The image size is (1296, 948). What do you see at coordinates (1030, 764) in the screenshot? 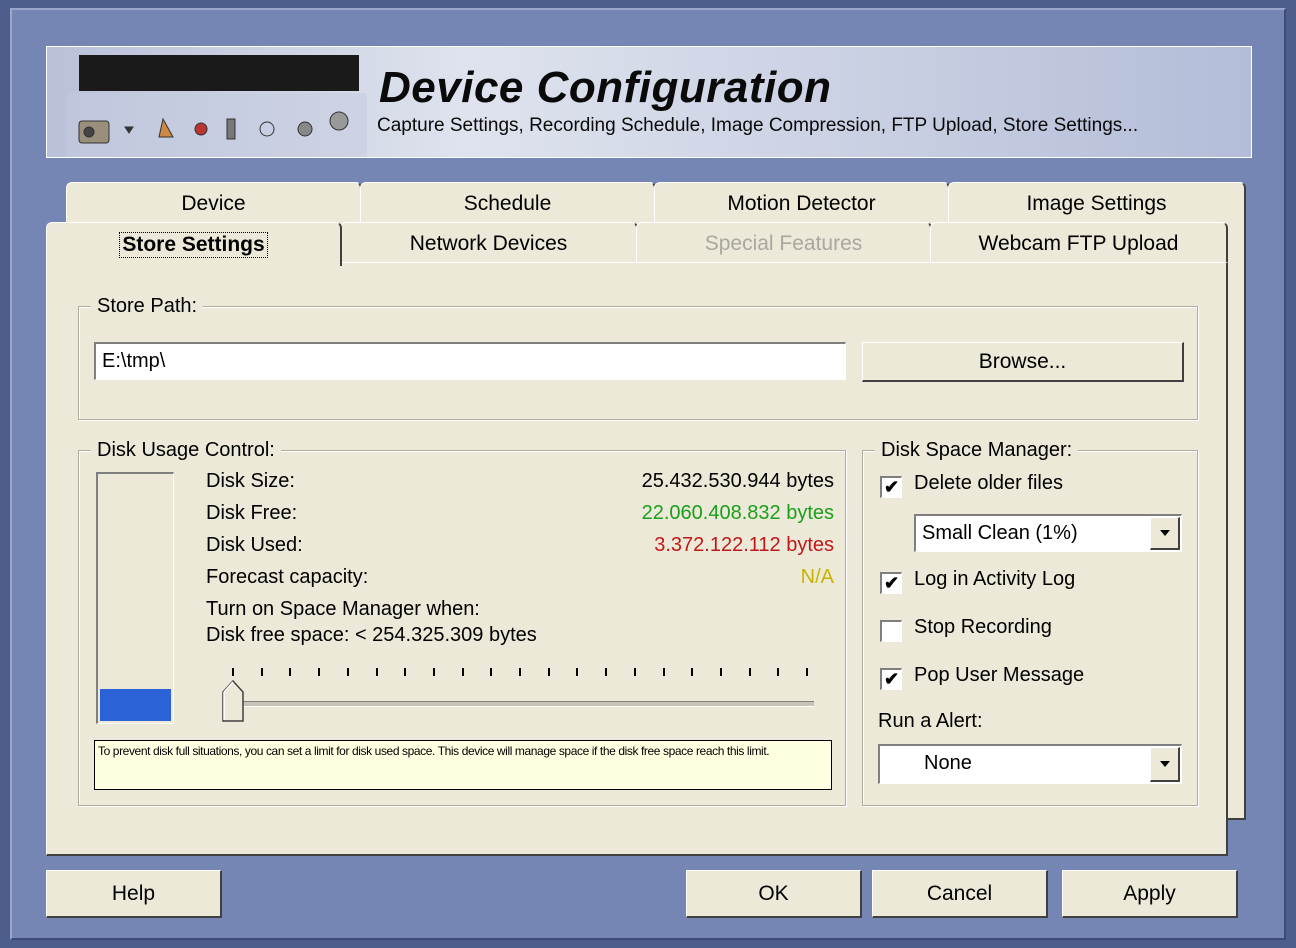
I see `run-alert-select: None` at bounding box center [1030, 764].